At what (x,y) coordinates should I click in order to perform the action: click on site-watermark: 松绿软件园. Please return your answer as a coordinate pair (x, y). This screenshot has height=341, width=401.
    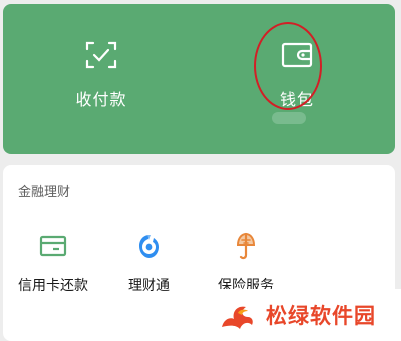
    Looking at the image, I should click on (301, 315).